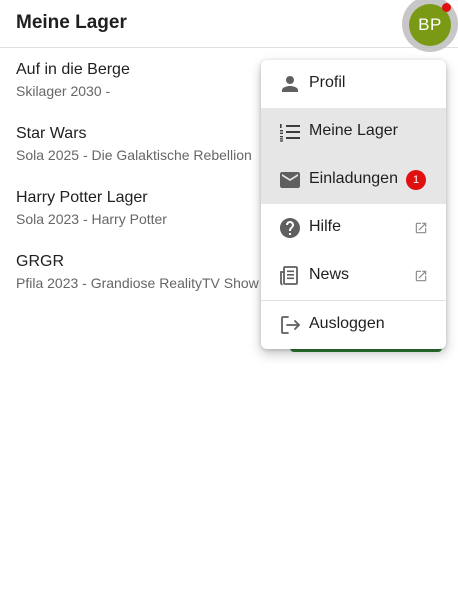 The image size is (458, 597). I want to click on menu-item-ausloggen: Ausloggen, so click(353, 325).